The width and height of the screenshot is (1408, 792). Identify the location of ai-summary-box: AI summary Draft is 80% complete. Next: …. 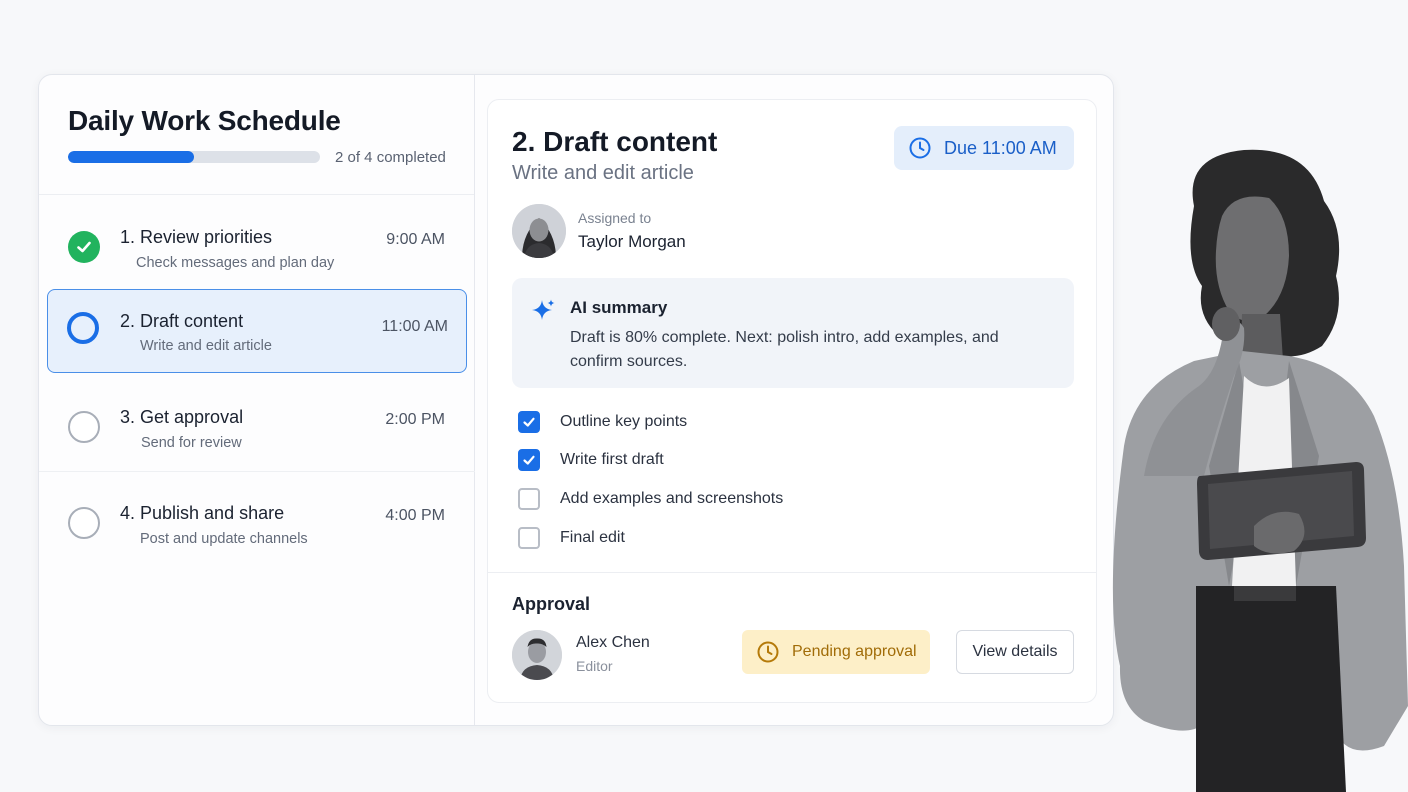
(793, 333).